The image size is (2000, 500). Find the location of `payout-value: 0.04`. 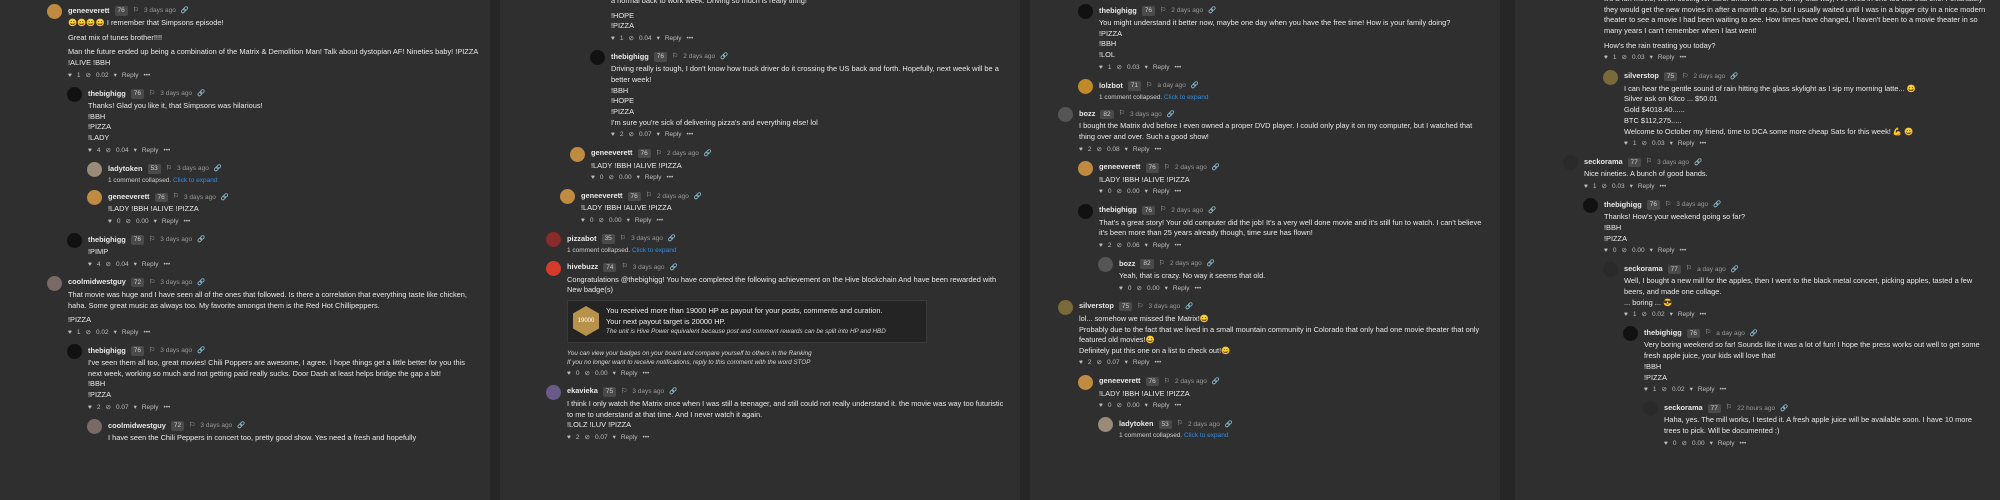

payout-value: 0.04 is located at coordinates (122, 264).